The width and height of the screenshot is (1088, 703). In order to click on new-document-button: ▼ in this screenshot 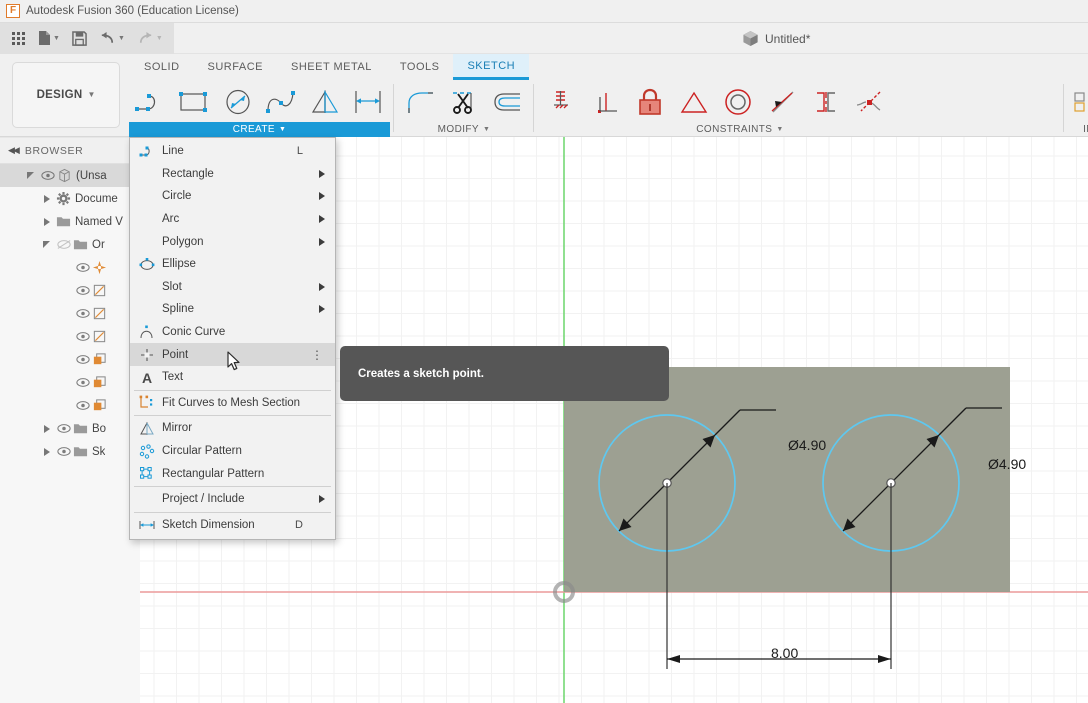, I will do `click(49, 38)`.